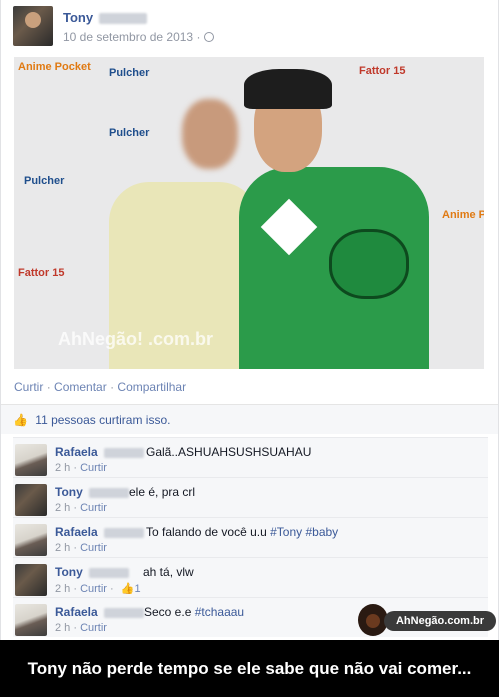  What do you see at coordinates (242, 532) in the screenshot?
I see `comment-text: To falando de você u.u #Tony #baby` at bounding box center [242, 532].